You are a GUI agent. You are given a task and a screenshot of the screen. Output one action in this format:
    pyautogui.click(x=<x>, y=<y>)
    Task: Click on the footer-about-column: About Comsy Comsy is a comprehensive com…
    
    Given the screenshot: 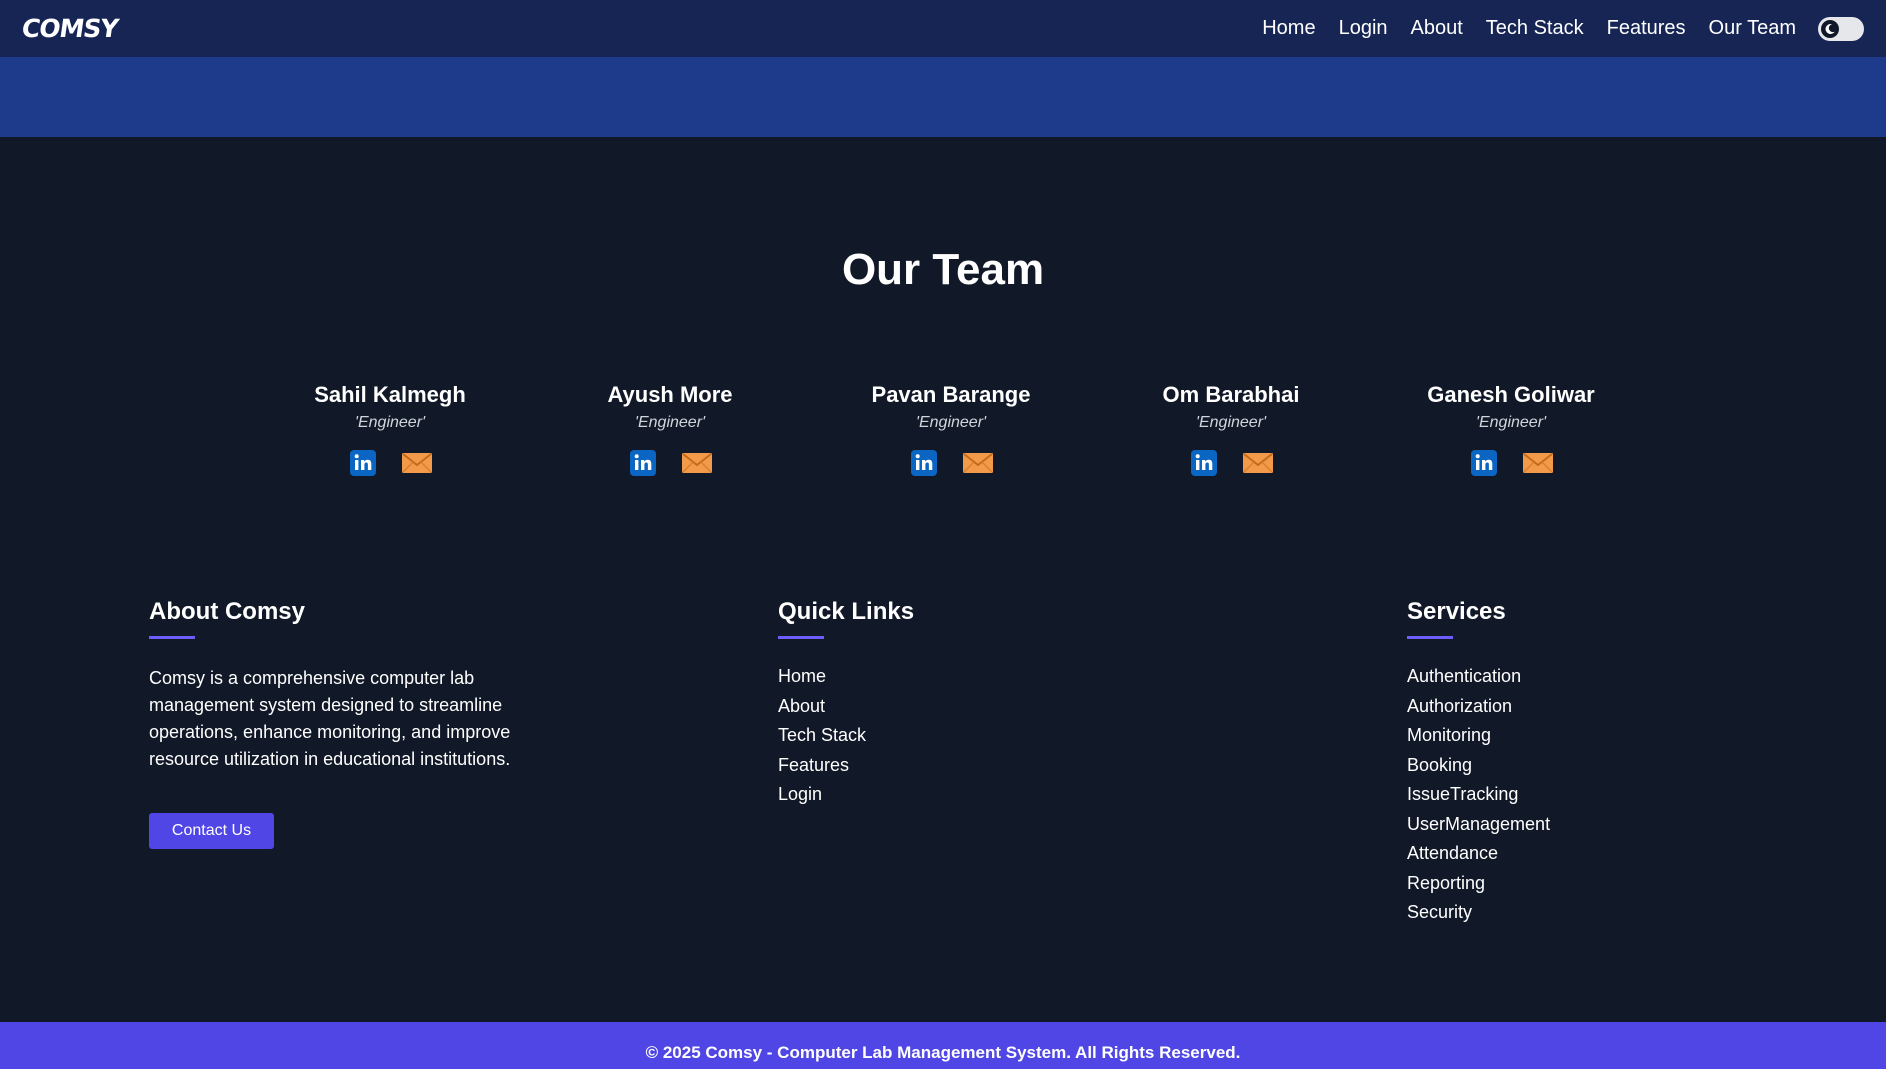 What is the action you would take?
    pyautogui.click(x=359, y=723)
    